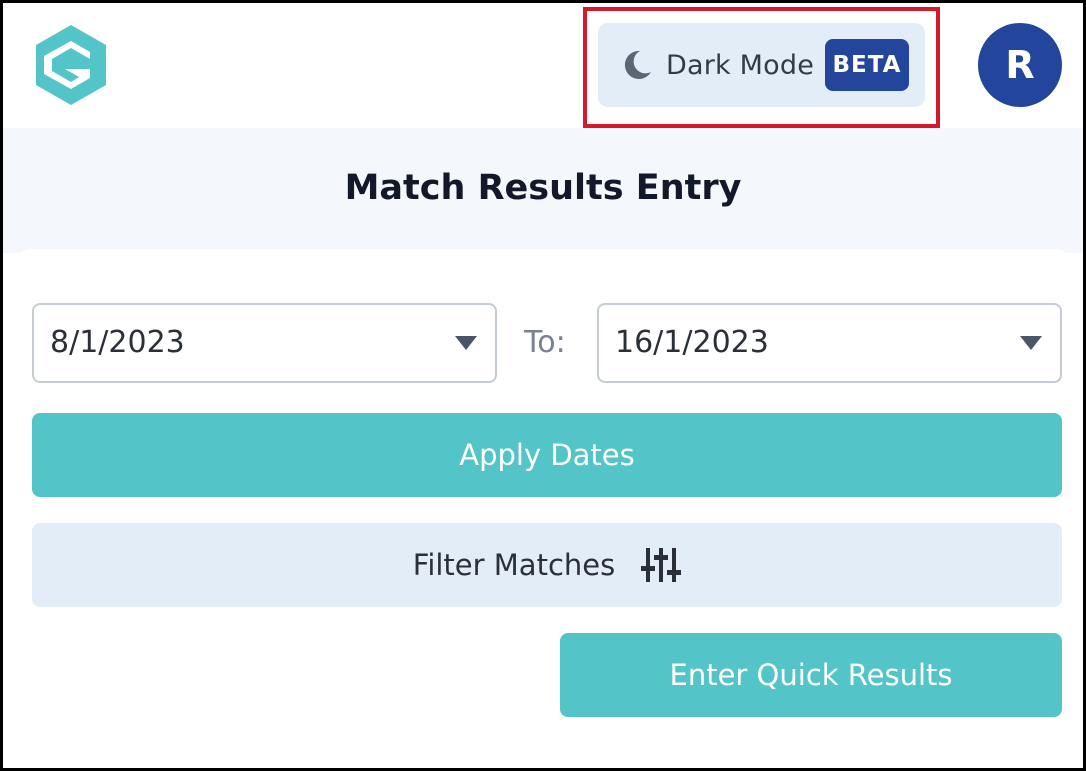 This screenshot has width=1086, height=771. Describe the element at coordinates (71, 65) in the screenshot. I see `app-logo` at that location.